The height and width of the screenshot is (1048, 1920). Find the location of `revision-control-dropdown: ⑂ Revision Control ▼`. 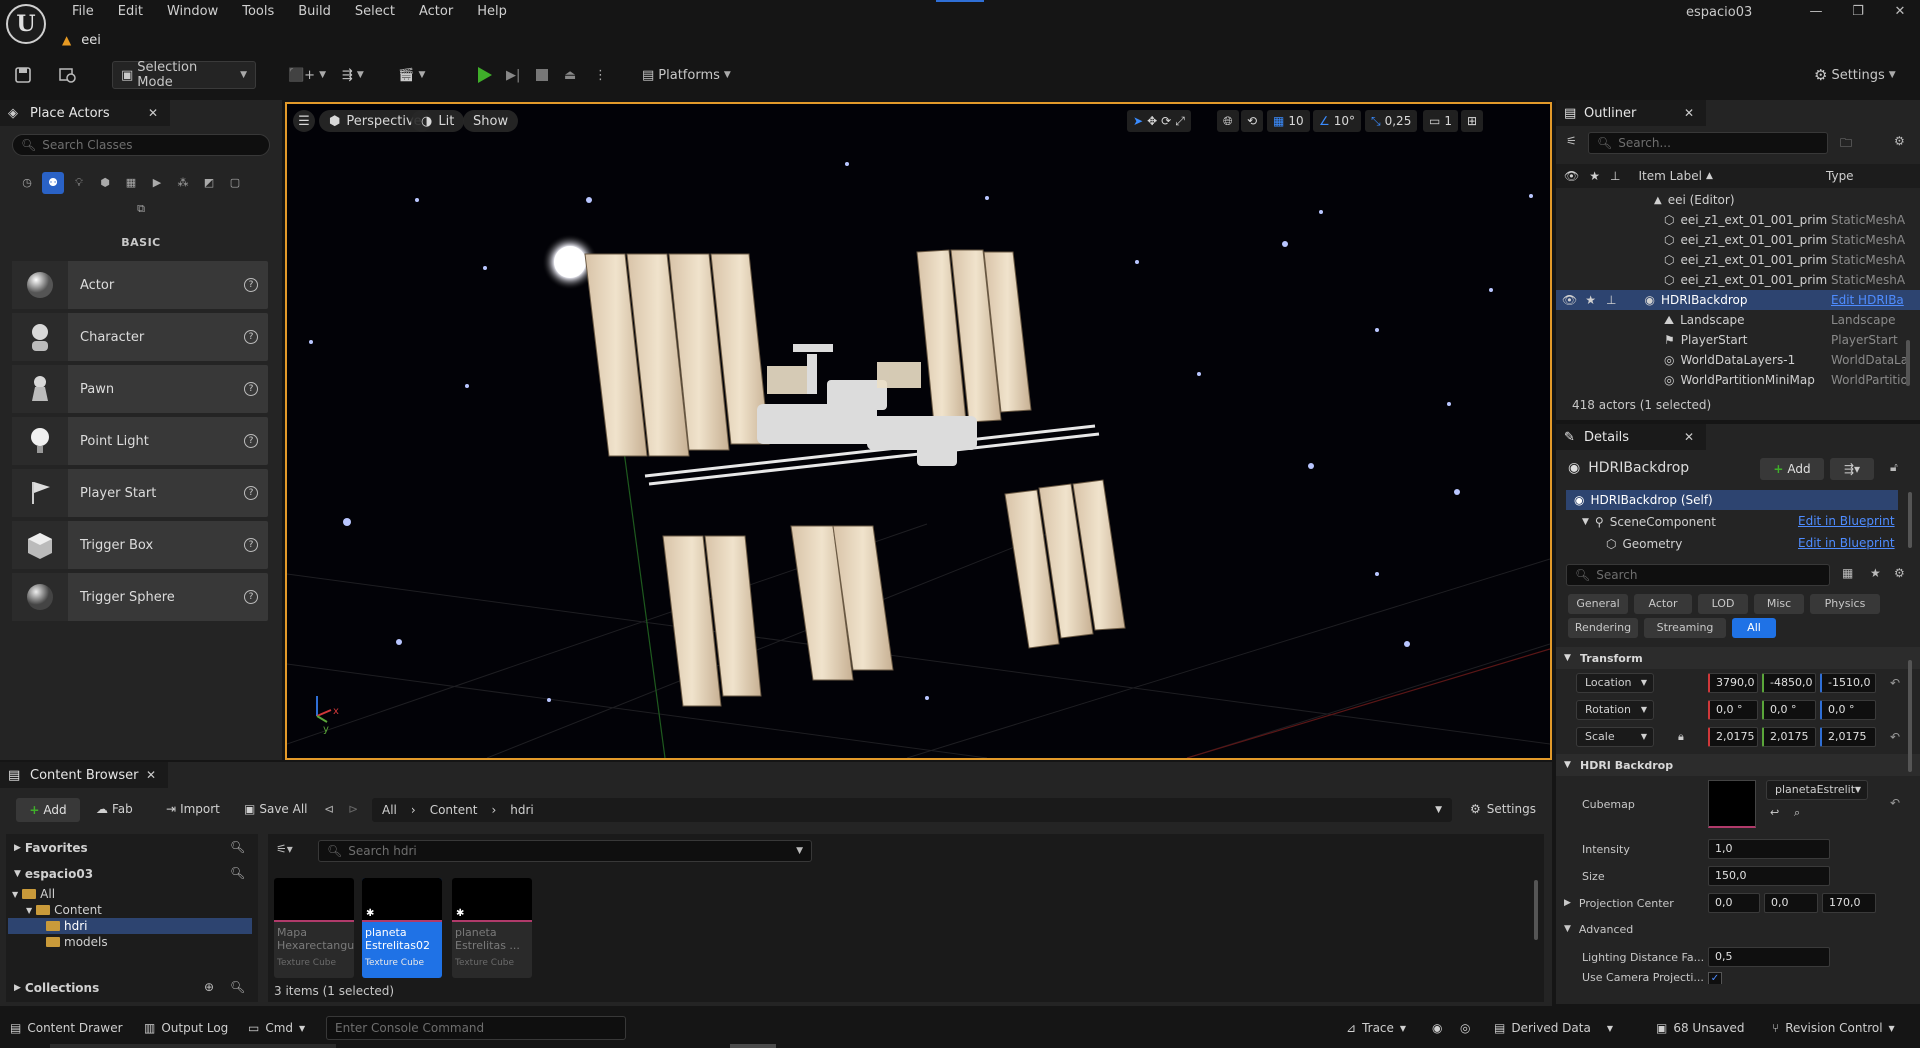

revision-control-dropdown: ⑂ Revision Control ▼ is located at coordinates (1833, 1028).